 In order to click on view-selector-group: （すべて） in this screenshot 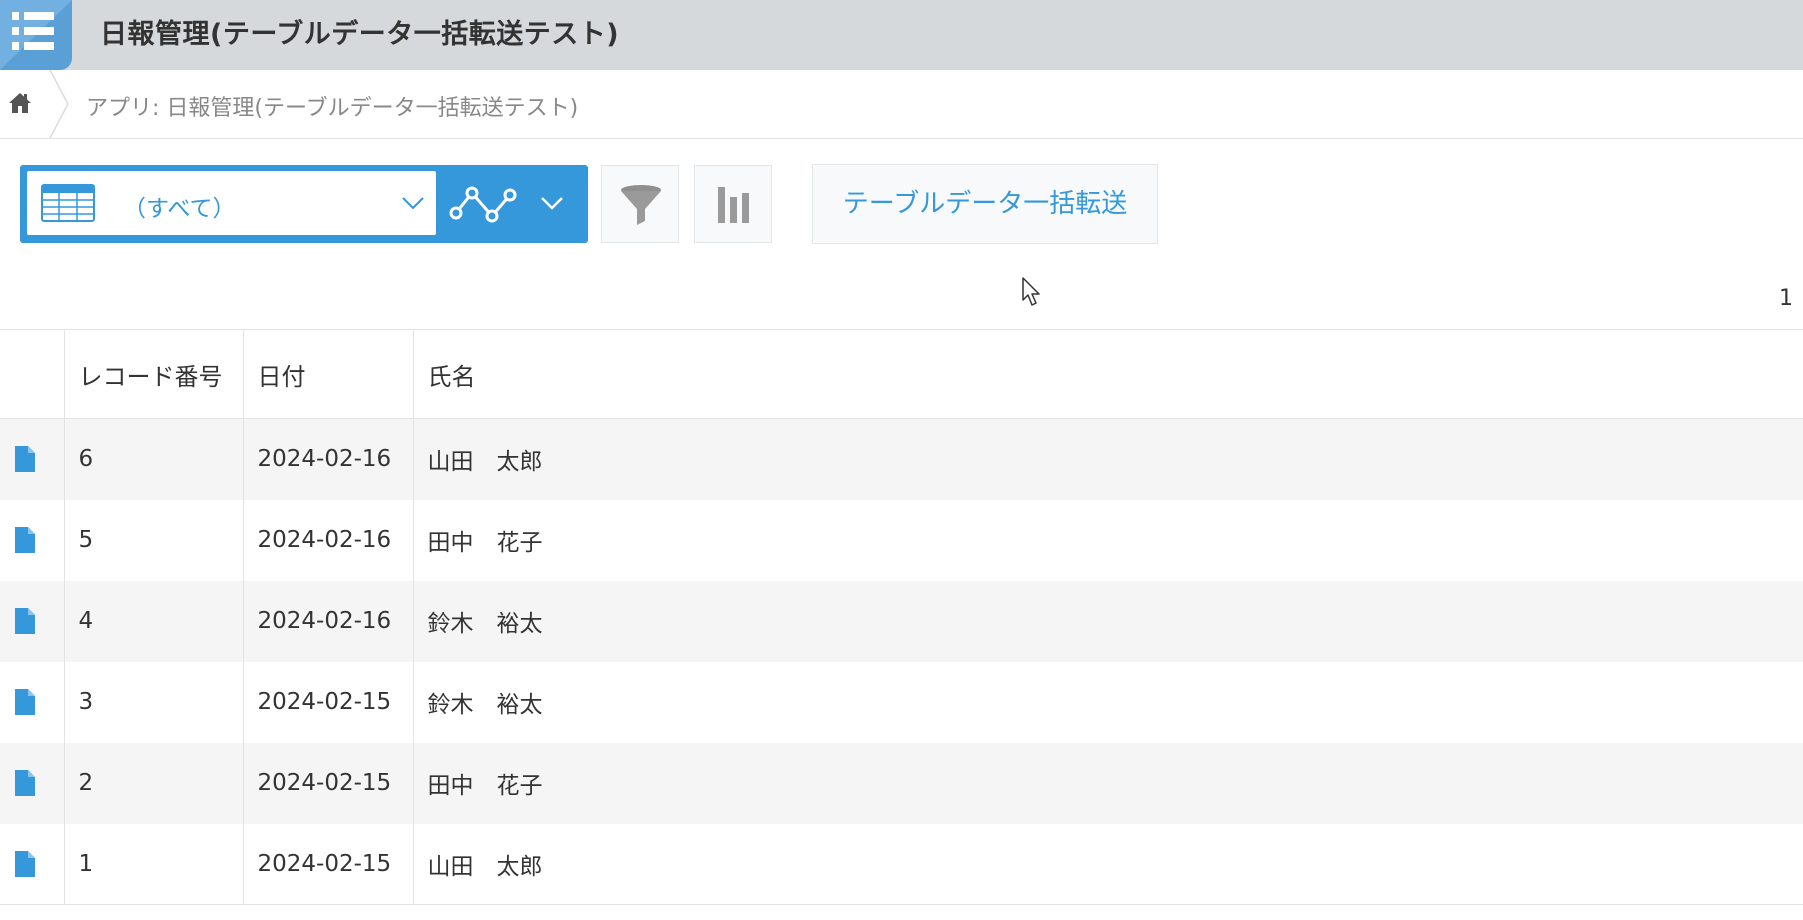, I will do `click(304, 204)`.